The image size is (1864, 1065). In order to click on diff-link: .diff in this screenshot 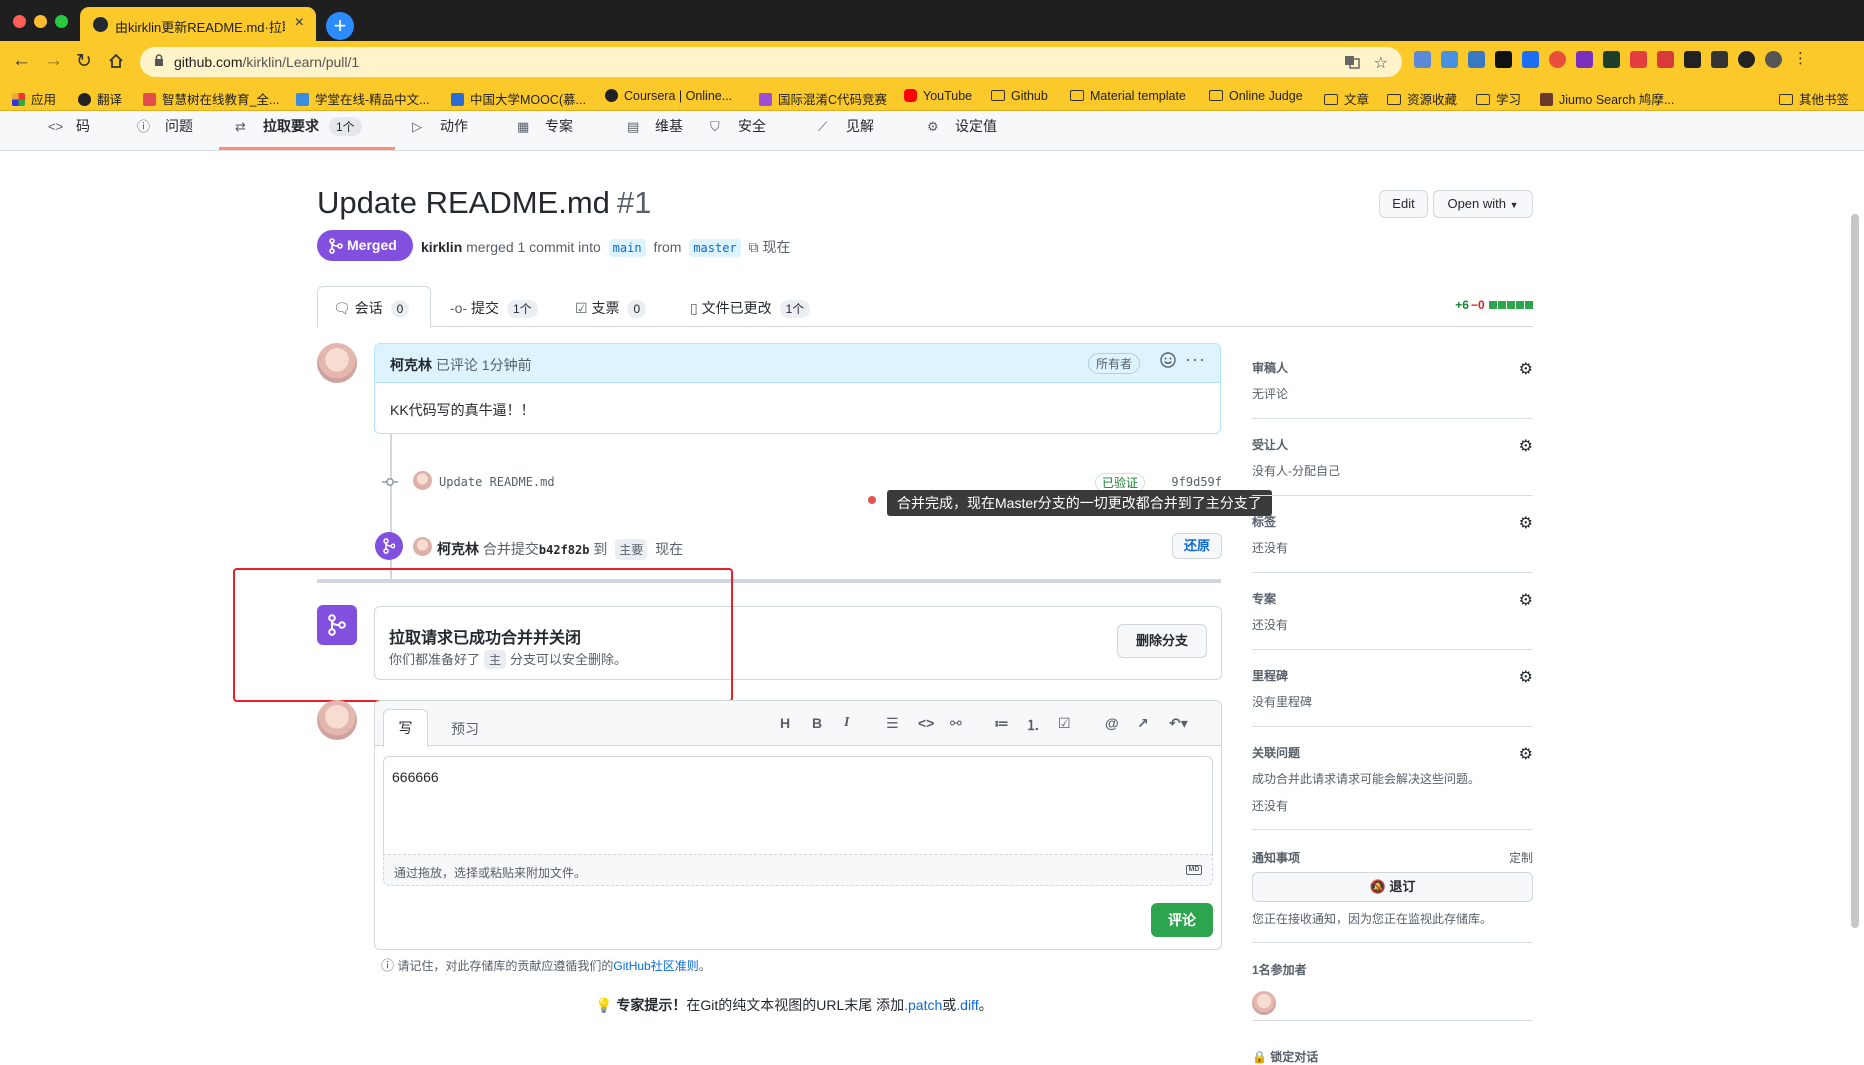, I will do `click(967, 1005)`.